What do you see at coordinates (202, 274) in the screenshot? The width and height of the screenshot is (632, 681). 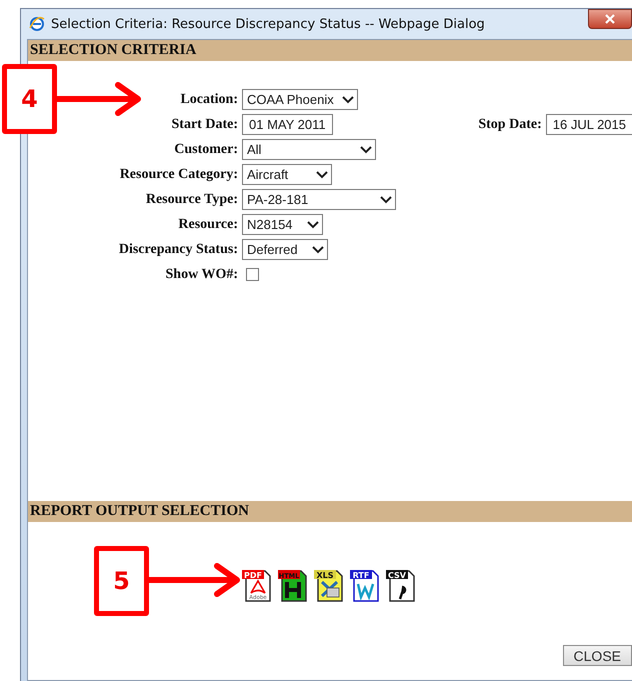 I see `field-label: Show WO#:` at bounding box center [202, 274].